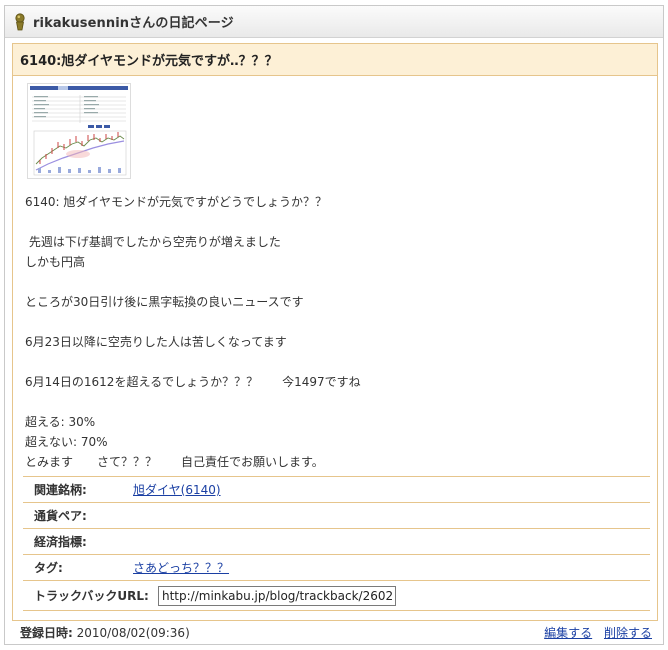  I want to click on body-line: 6月23日以降に空売りした人は苦しくなってます, so click(156, 342).